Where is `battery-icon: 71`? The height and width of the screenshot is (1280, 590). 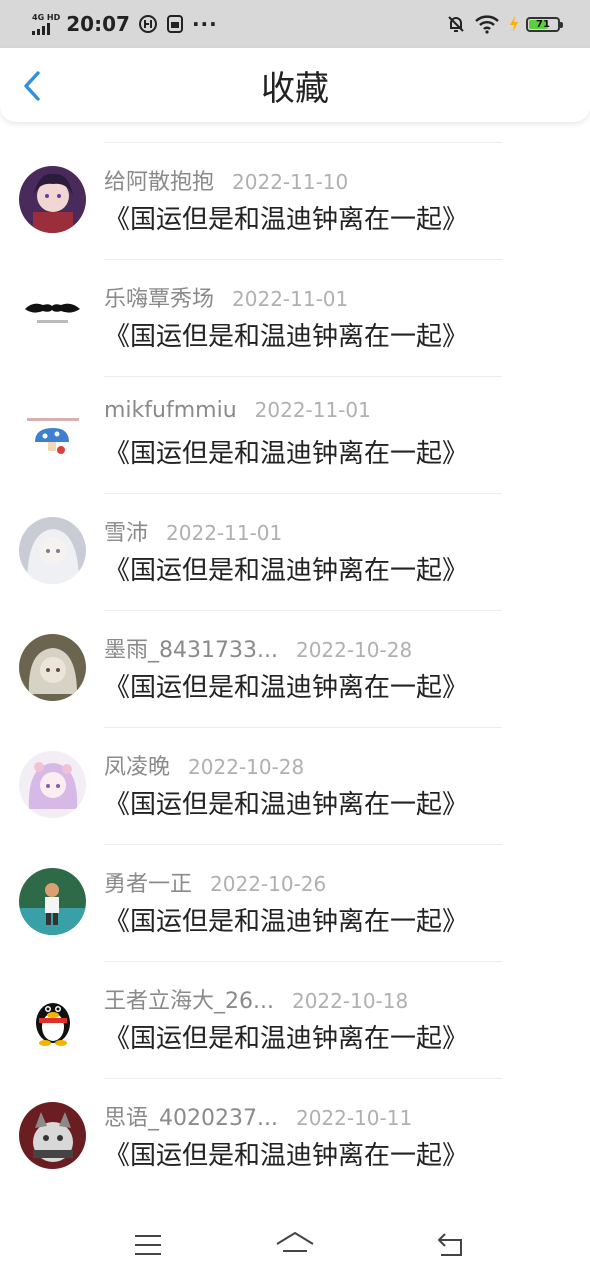 battery-icon: 71 is located at coordinates (544, 24).